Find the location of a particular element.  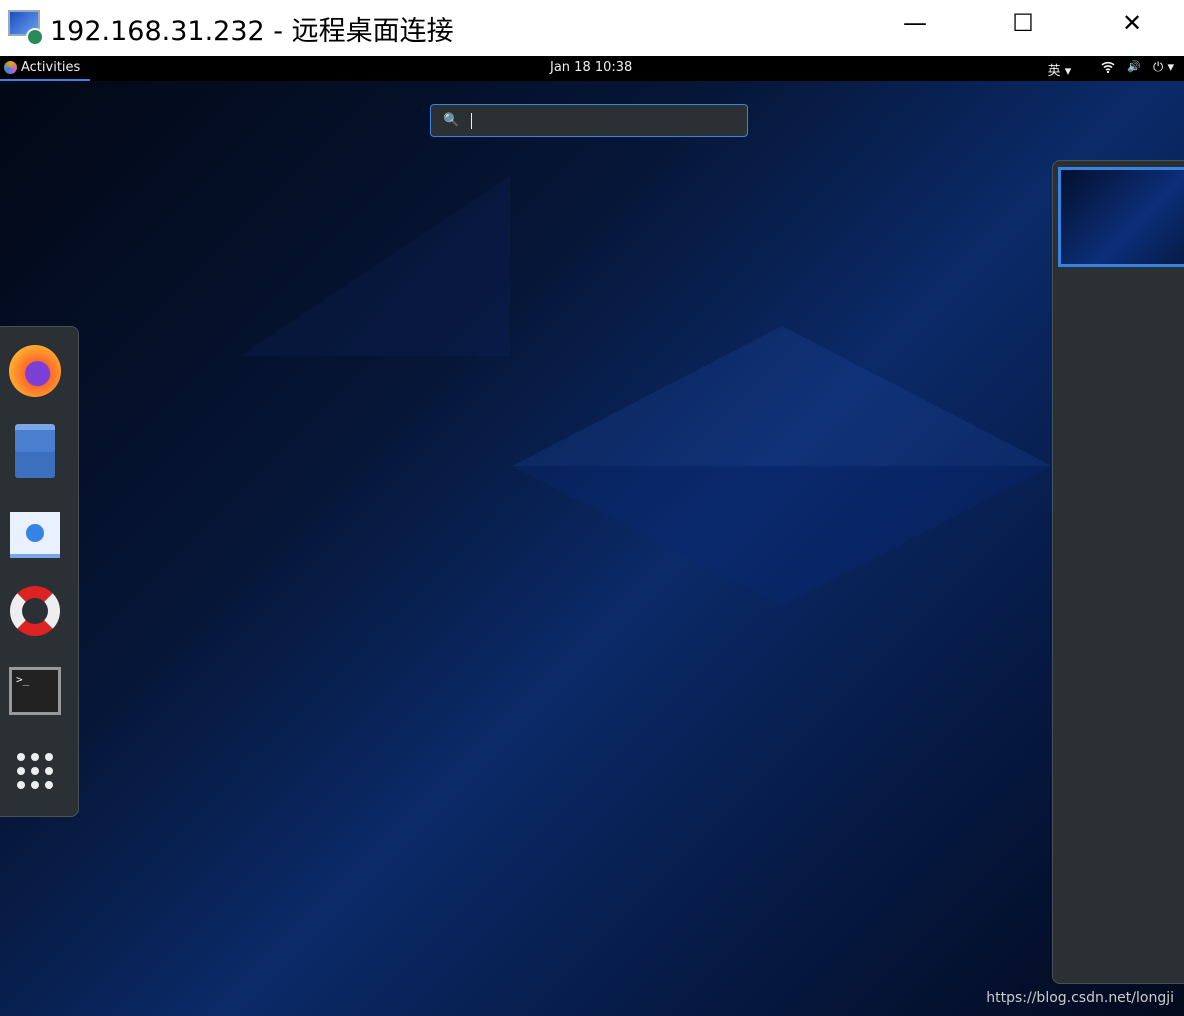

lifebuoy-icon is located at coordinates (35, 611).